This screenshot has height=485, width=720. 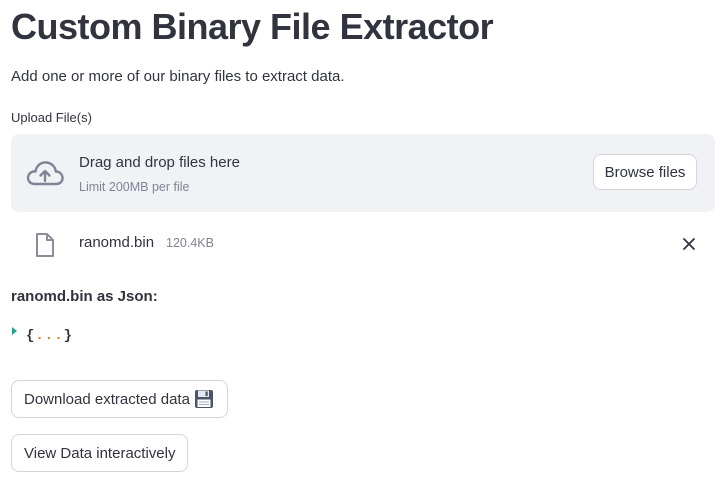 I want to click on json-collapsed-view: {...}, so click(x=49, y=336).